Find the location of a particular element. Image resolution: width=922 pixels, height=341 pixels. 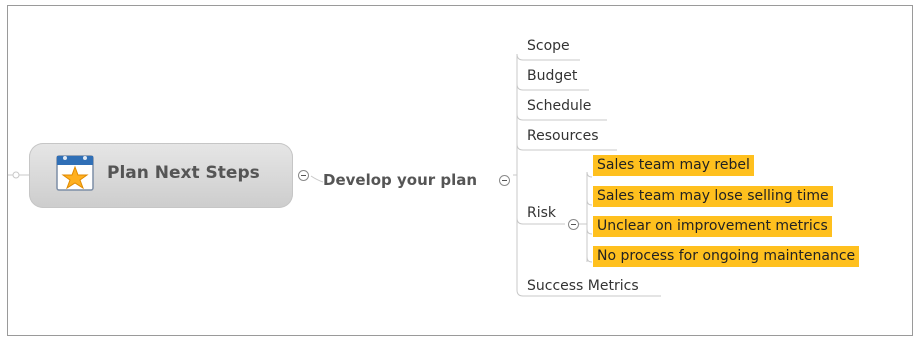

calendar-star-icon is located at coordinates (75, 173).